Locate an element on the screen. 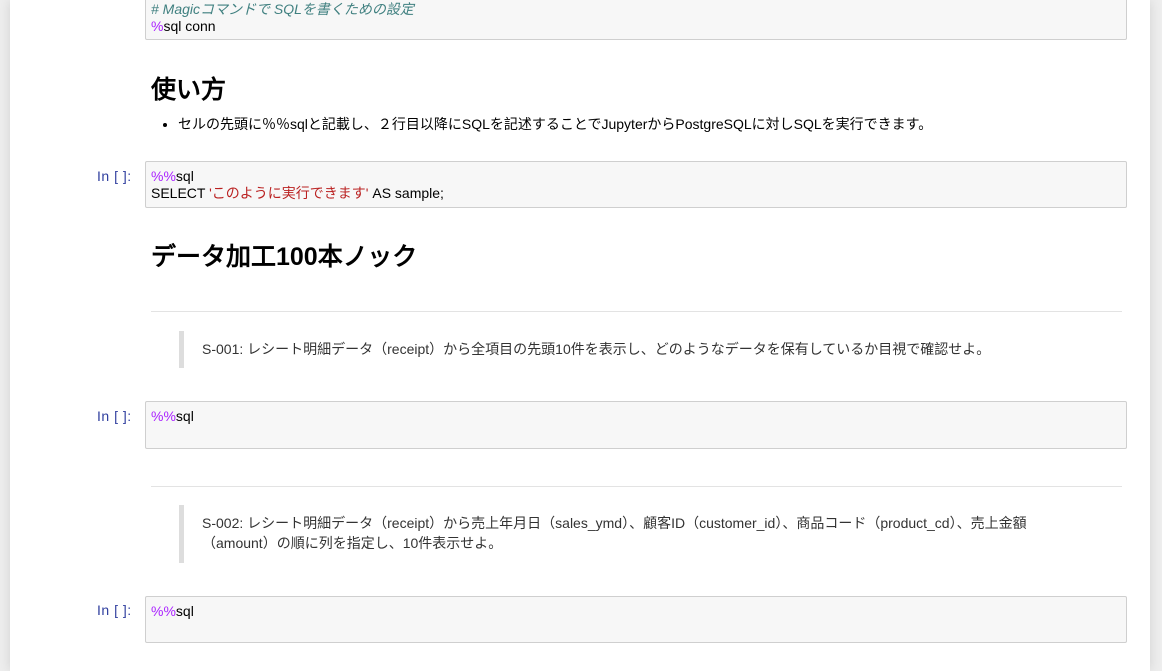  code-comment: # Magicコマンドで SQLを書くための設定 is located at coordinates (282, 9).